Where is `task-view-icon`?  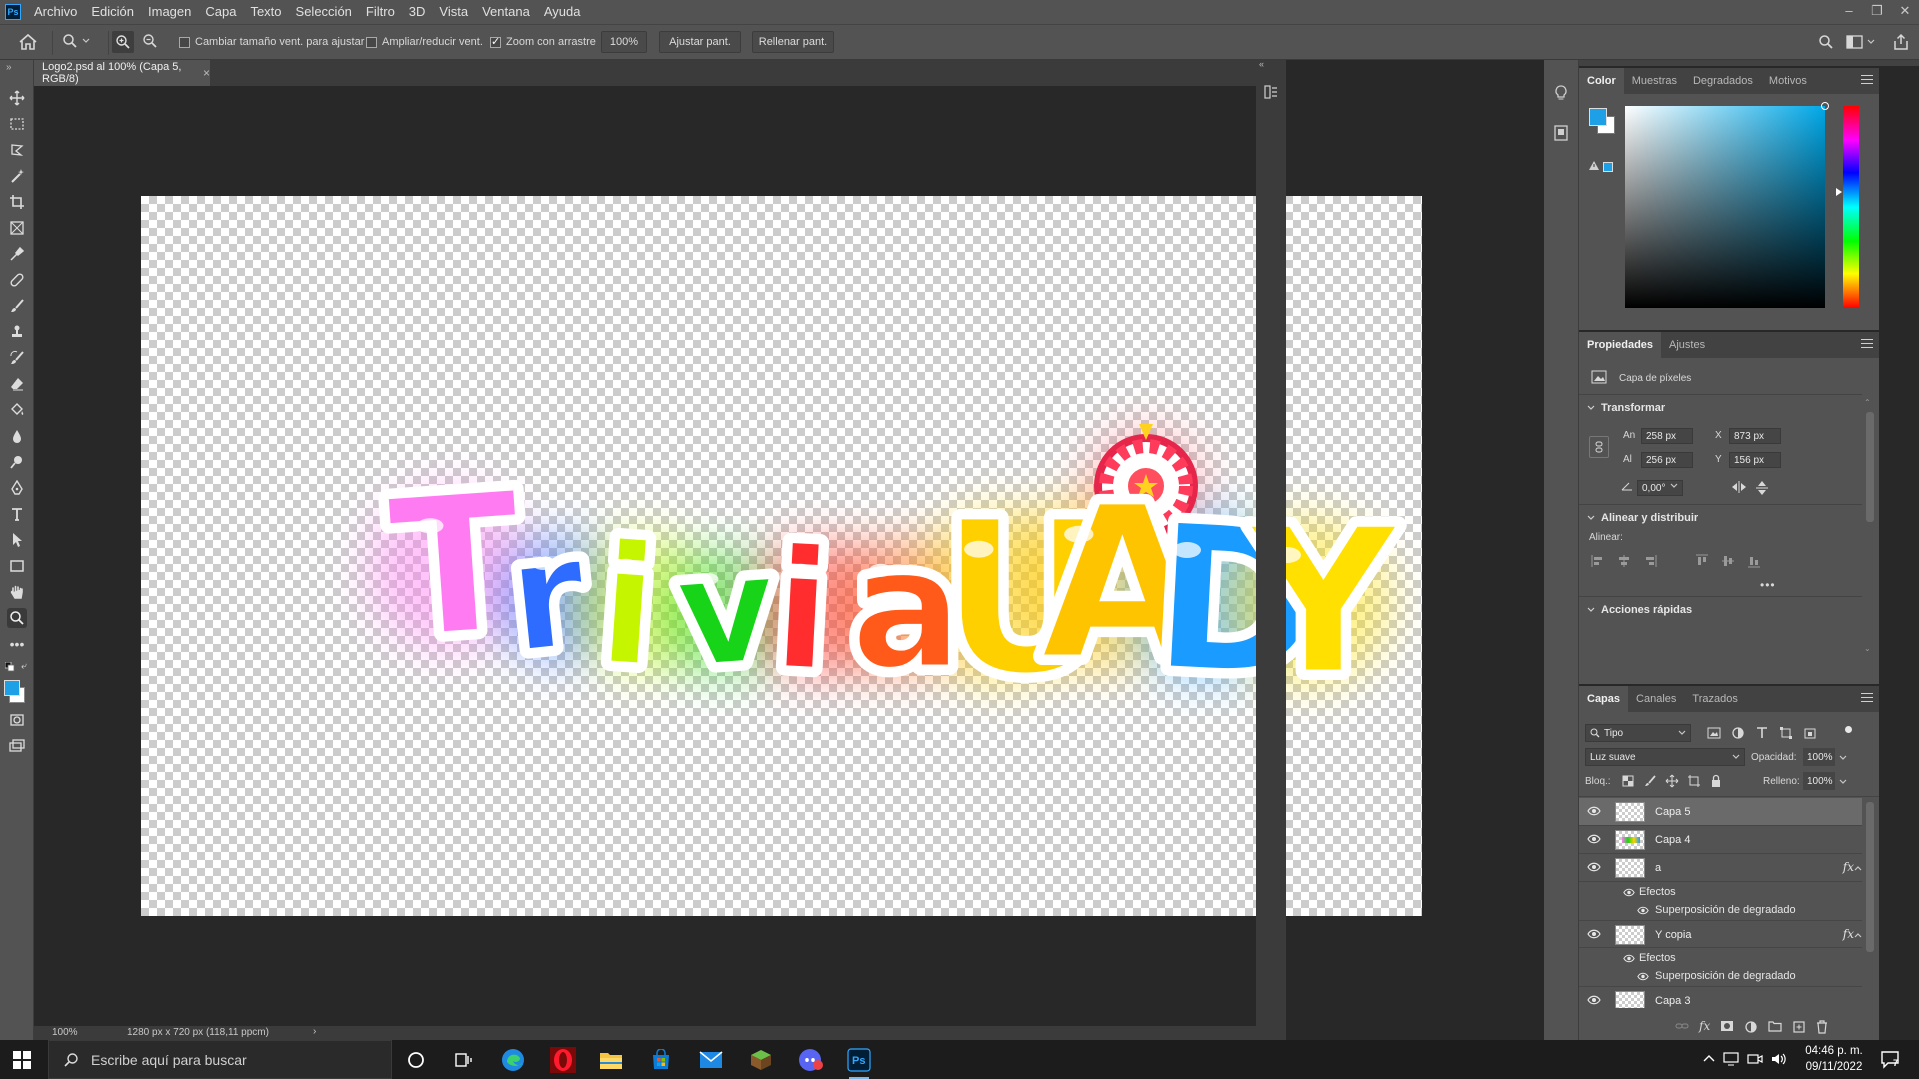
task-view-icon is located at coordinates (463, 1060).